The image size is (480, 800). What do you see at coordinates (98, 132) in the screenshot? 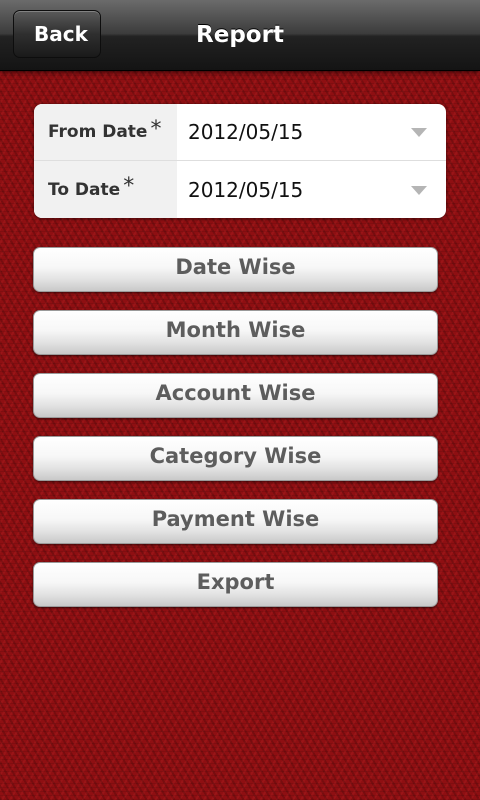
I see `from-date-label-text: From Date` at bounding box center [98, 132].